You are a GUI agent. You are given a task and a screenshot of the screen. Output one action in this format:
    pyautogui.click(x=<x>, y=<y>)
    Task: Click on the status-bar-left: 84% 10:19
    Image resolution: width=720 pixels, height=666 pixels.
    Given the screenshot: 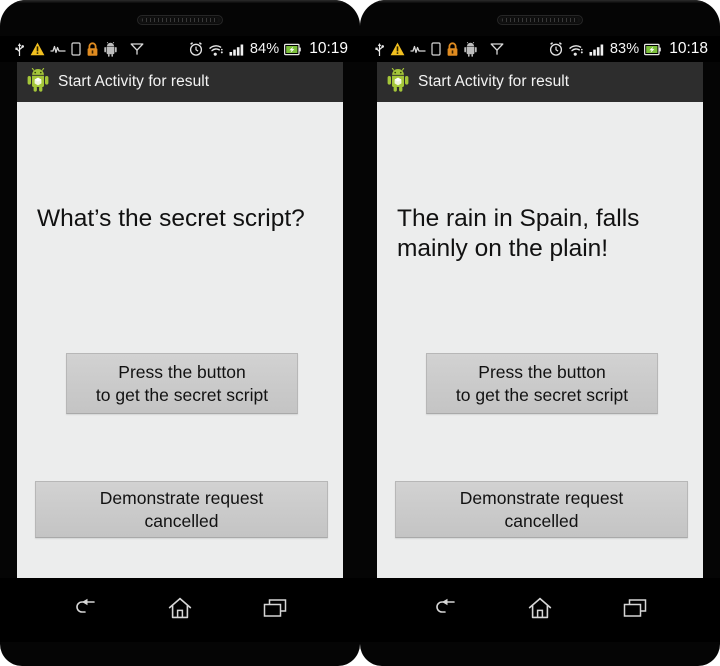 What is the action you would take?
    pyautogui.click(x=180, y=49)
    